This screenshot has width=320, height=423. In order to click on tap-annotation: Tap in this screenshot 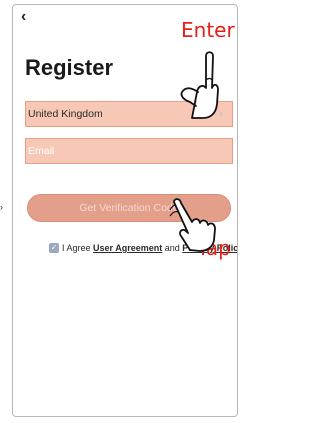, I will do `click(214, 248)`.